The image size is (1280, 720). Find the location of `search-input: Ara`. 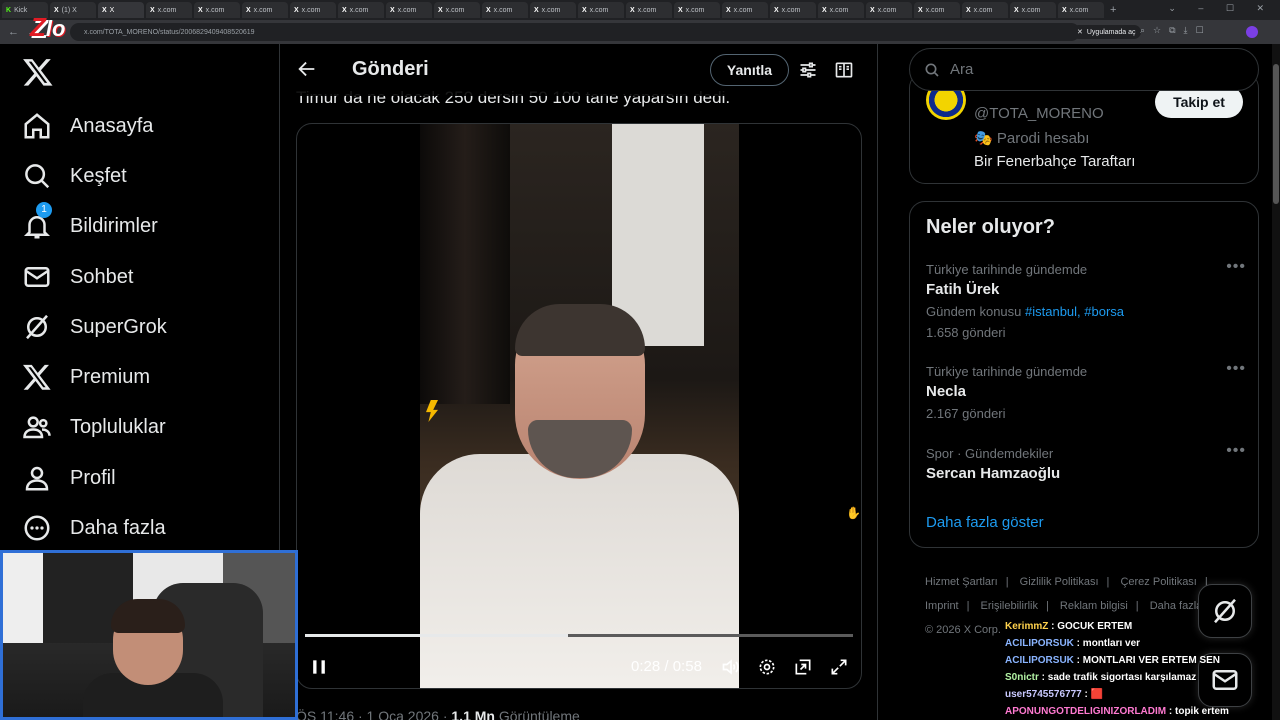

search-input: Ara is located at coordinates (1084, 69).